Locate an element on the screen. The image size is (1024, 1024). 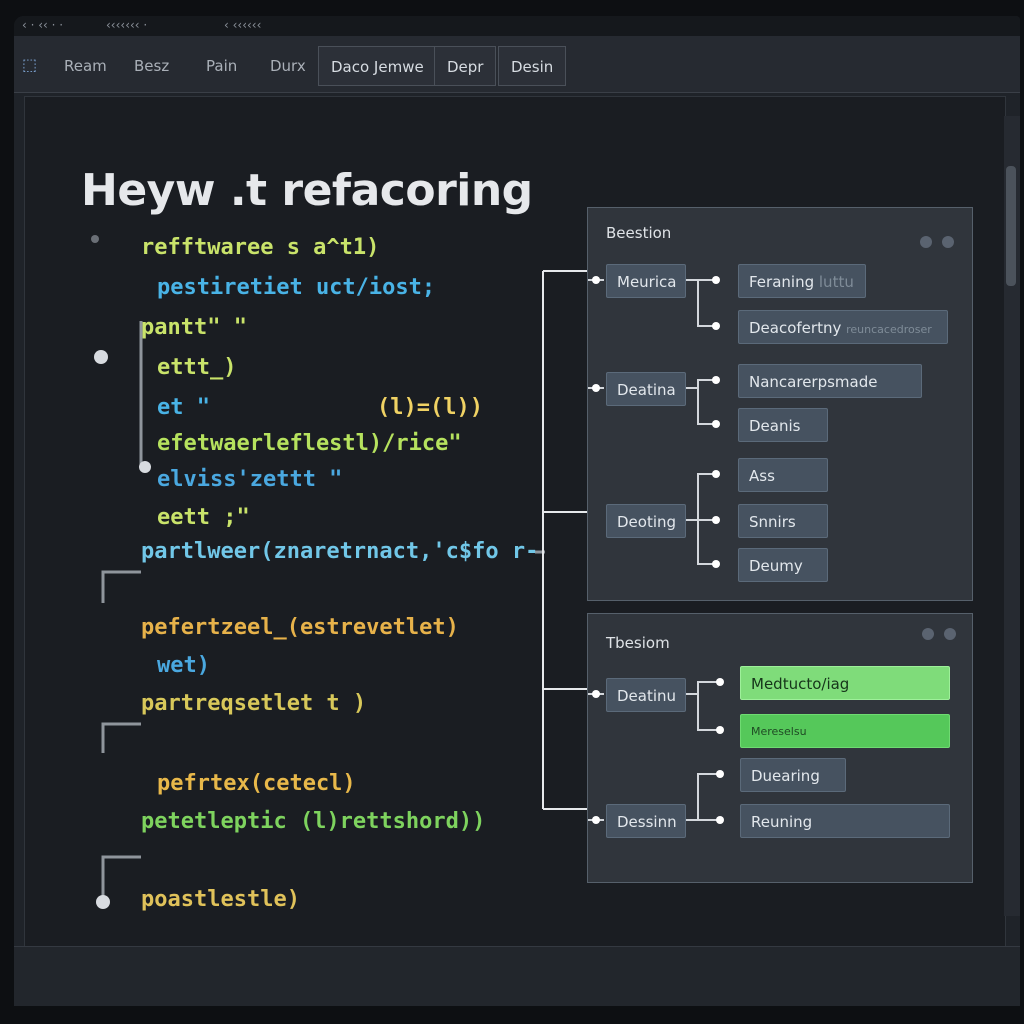
tree-node-highlighted: Medtucto/iag is located at coordinates (845, 683).